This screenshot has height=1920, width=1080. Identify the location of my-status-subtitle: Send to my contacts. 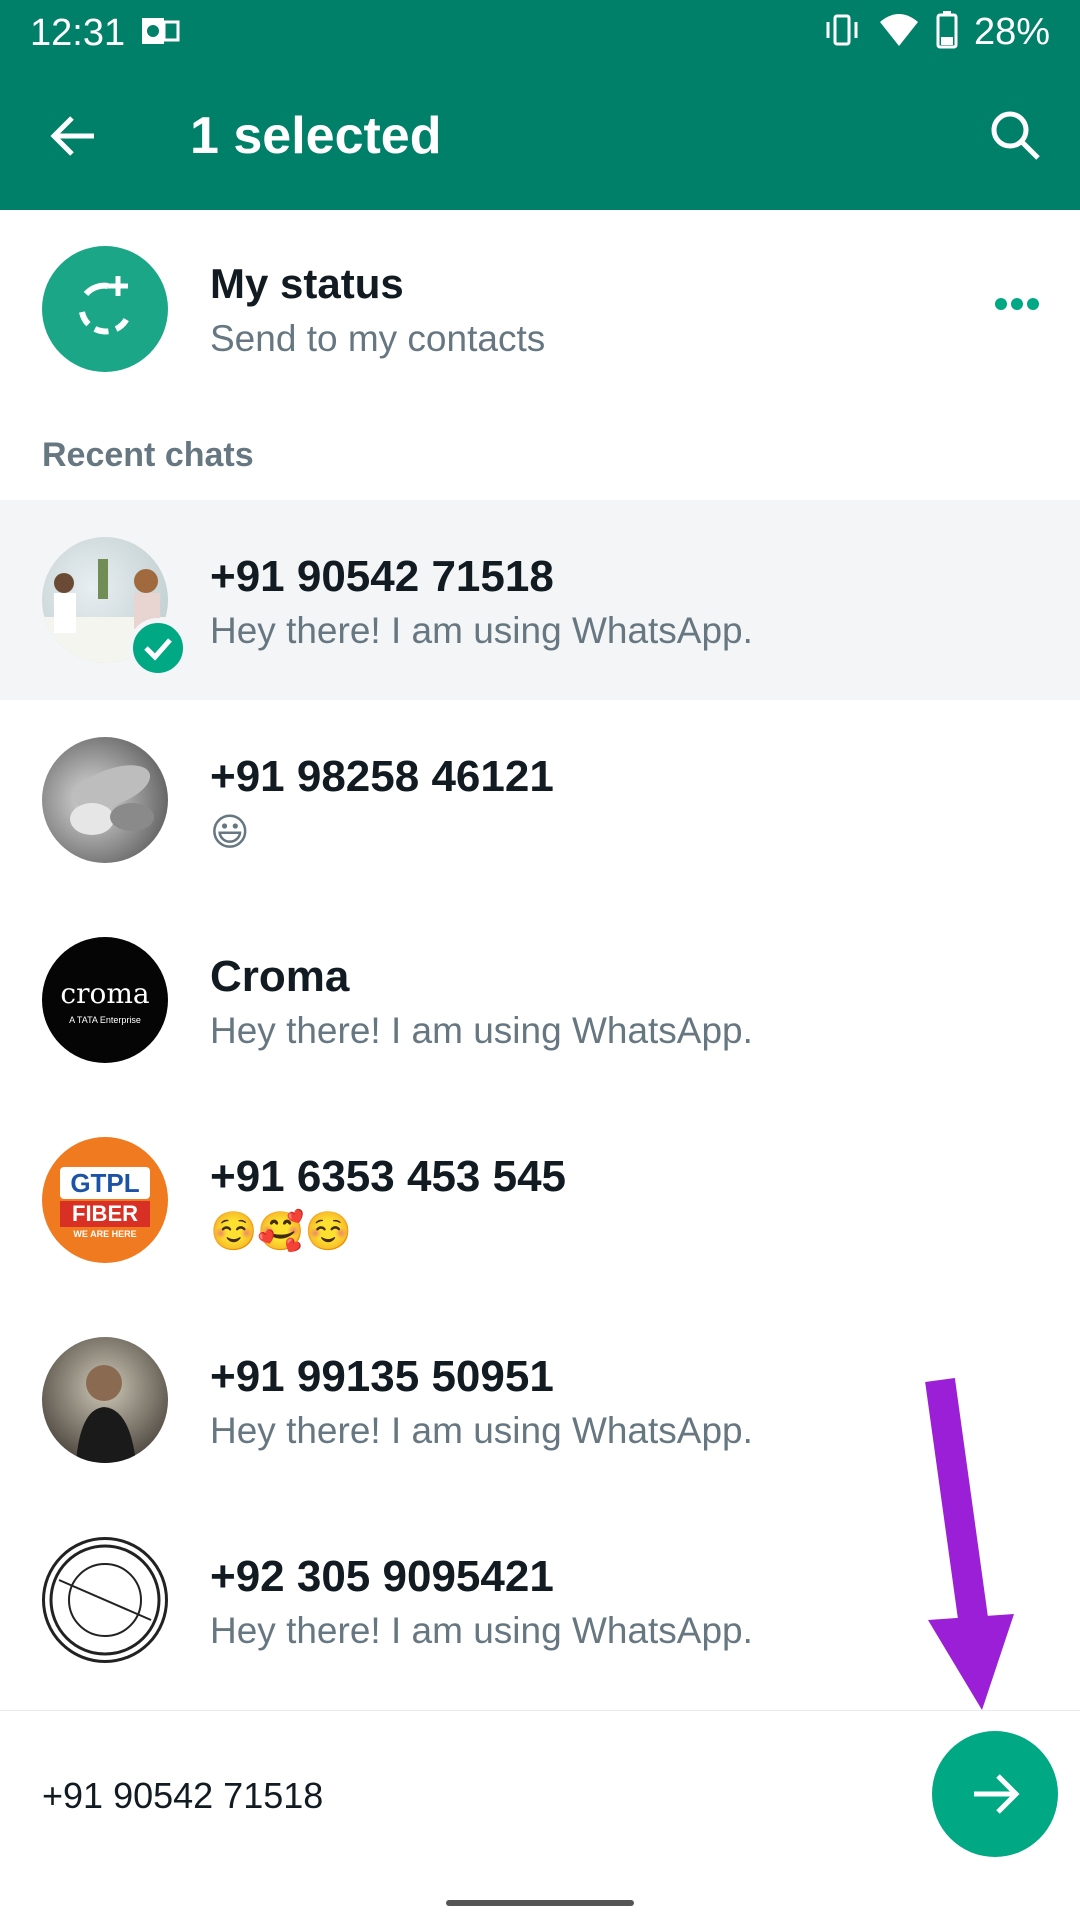
(378, 338).